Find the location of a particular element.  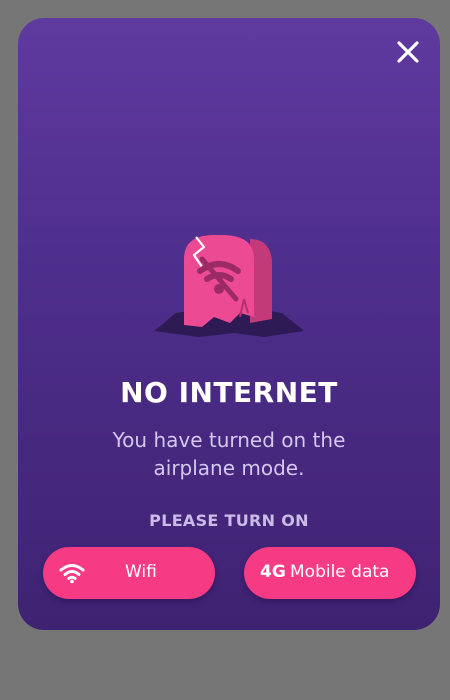

wifi-button-label: Wifi is located at coordinates (141, 572).